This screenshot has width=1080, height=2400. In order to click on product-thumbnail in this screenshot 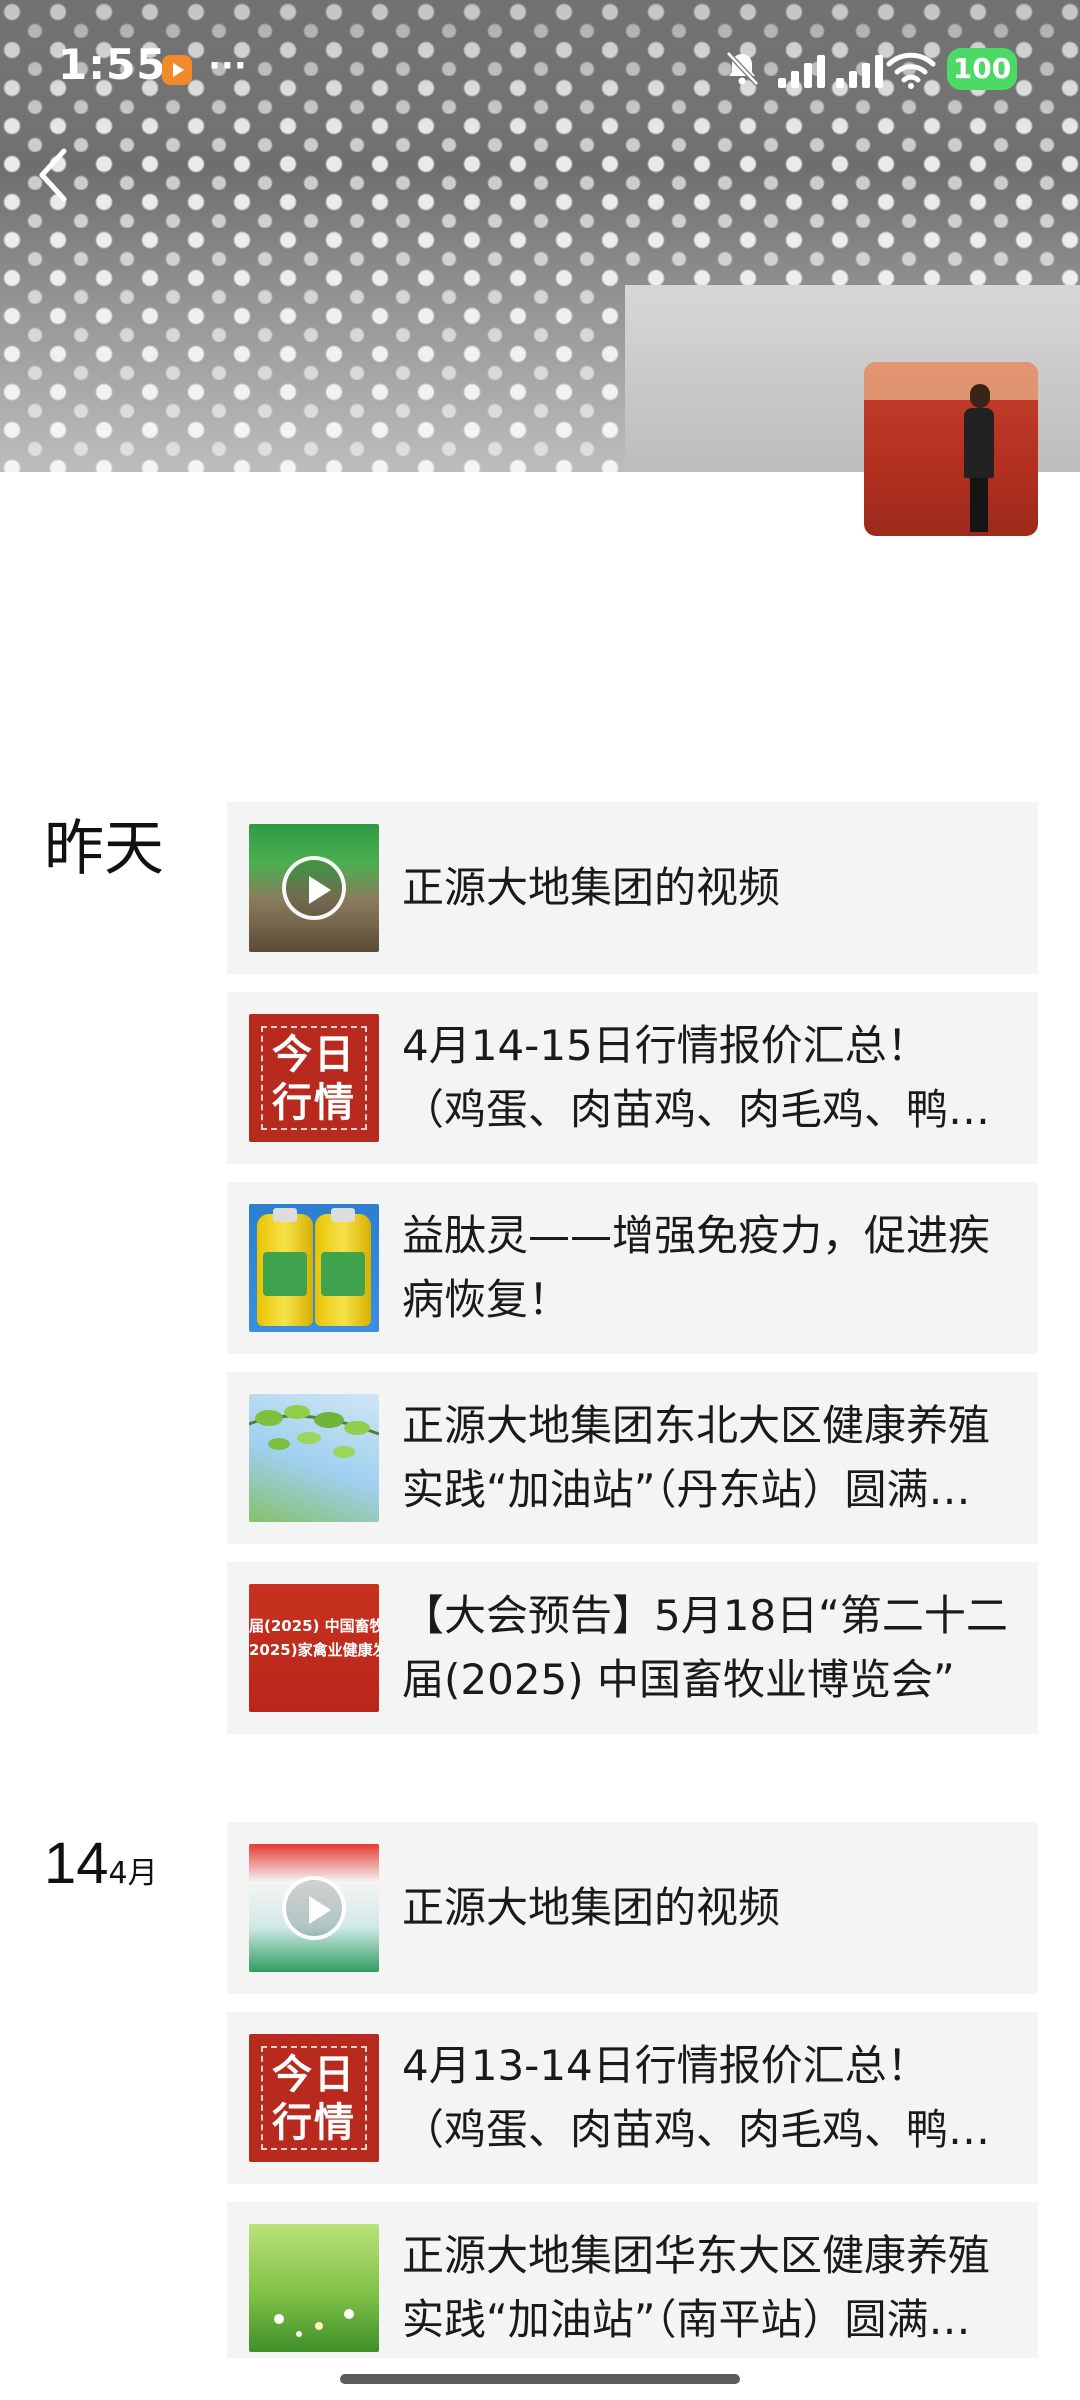, I will do `click(314, 1268)`.